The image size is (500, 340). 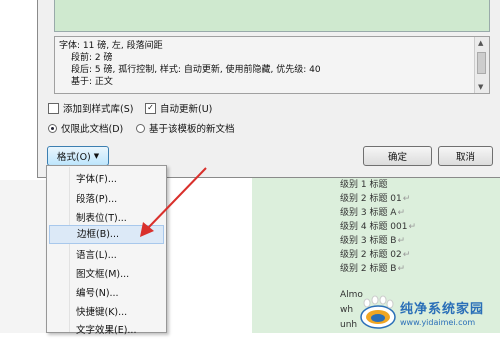 I want to click on doc-heading: 级别 1 标题, so click(x=378, y=185).